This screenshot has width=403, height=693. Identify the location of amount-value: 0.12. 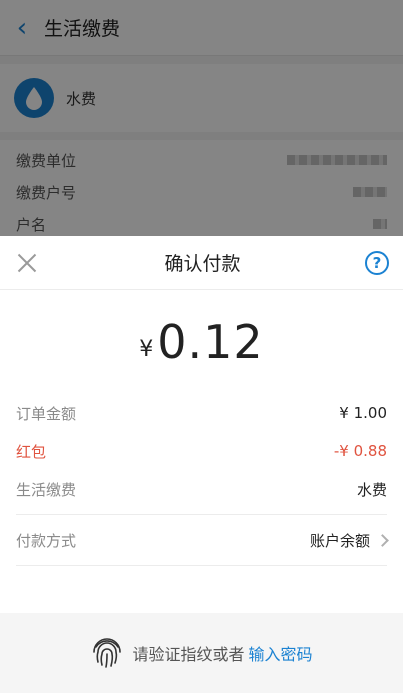
(210, 342).